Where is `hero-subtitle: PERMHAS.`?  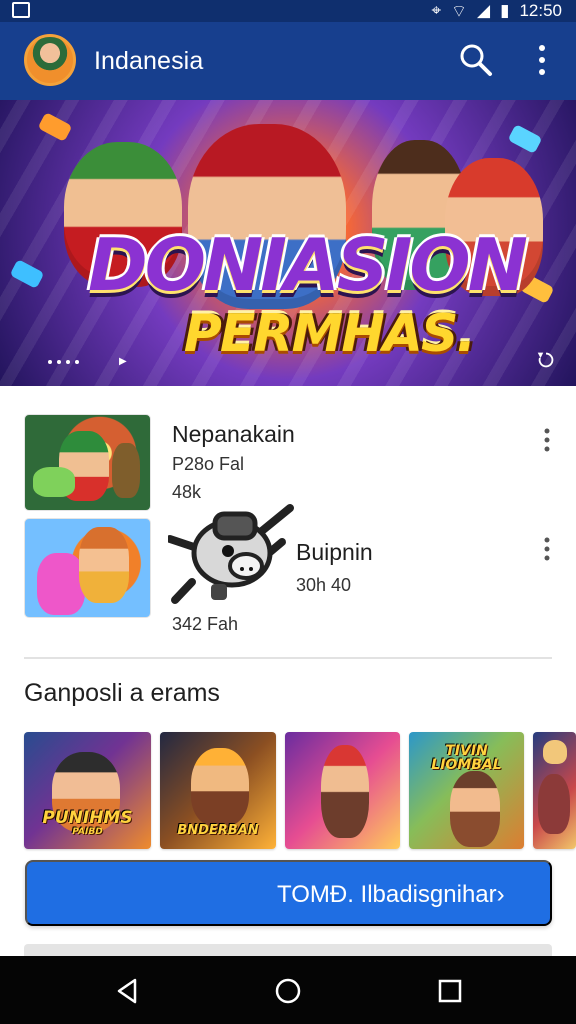
hero-subtitle: PERMHAS. is located at coordinates (329, 334).